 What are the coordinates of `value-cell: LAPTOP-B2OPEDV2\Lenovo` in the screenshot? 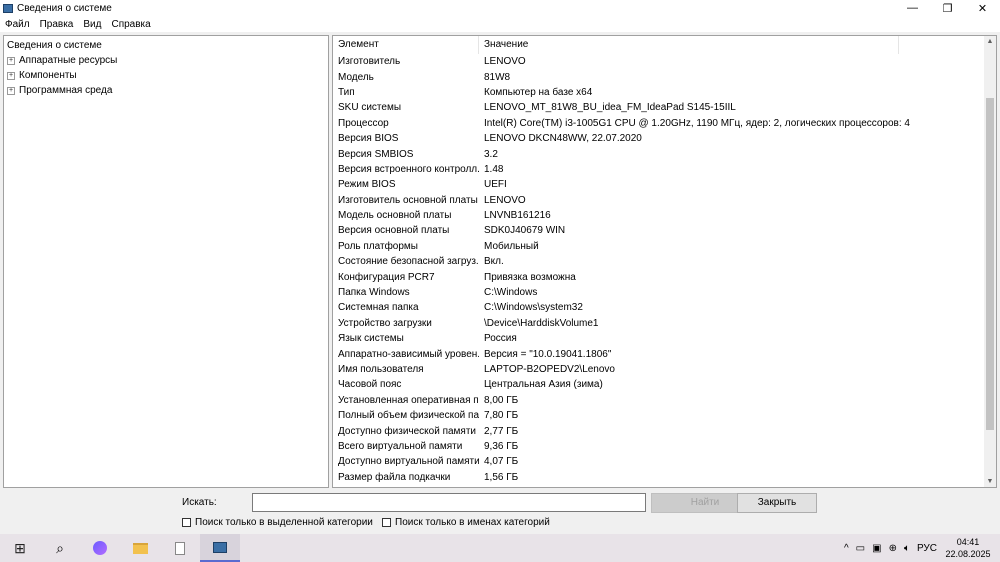 It's located at (549, 369).